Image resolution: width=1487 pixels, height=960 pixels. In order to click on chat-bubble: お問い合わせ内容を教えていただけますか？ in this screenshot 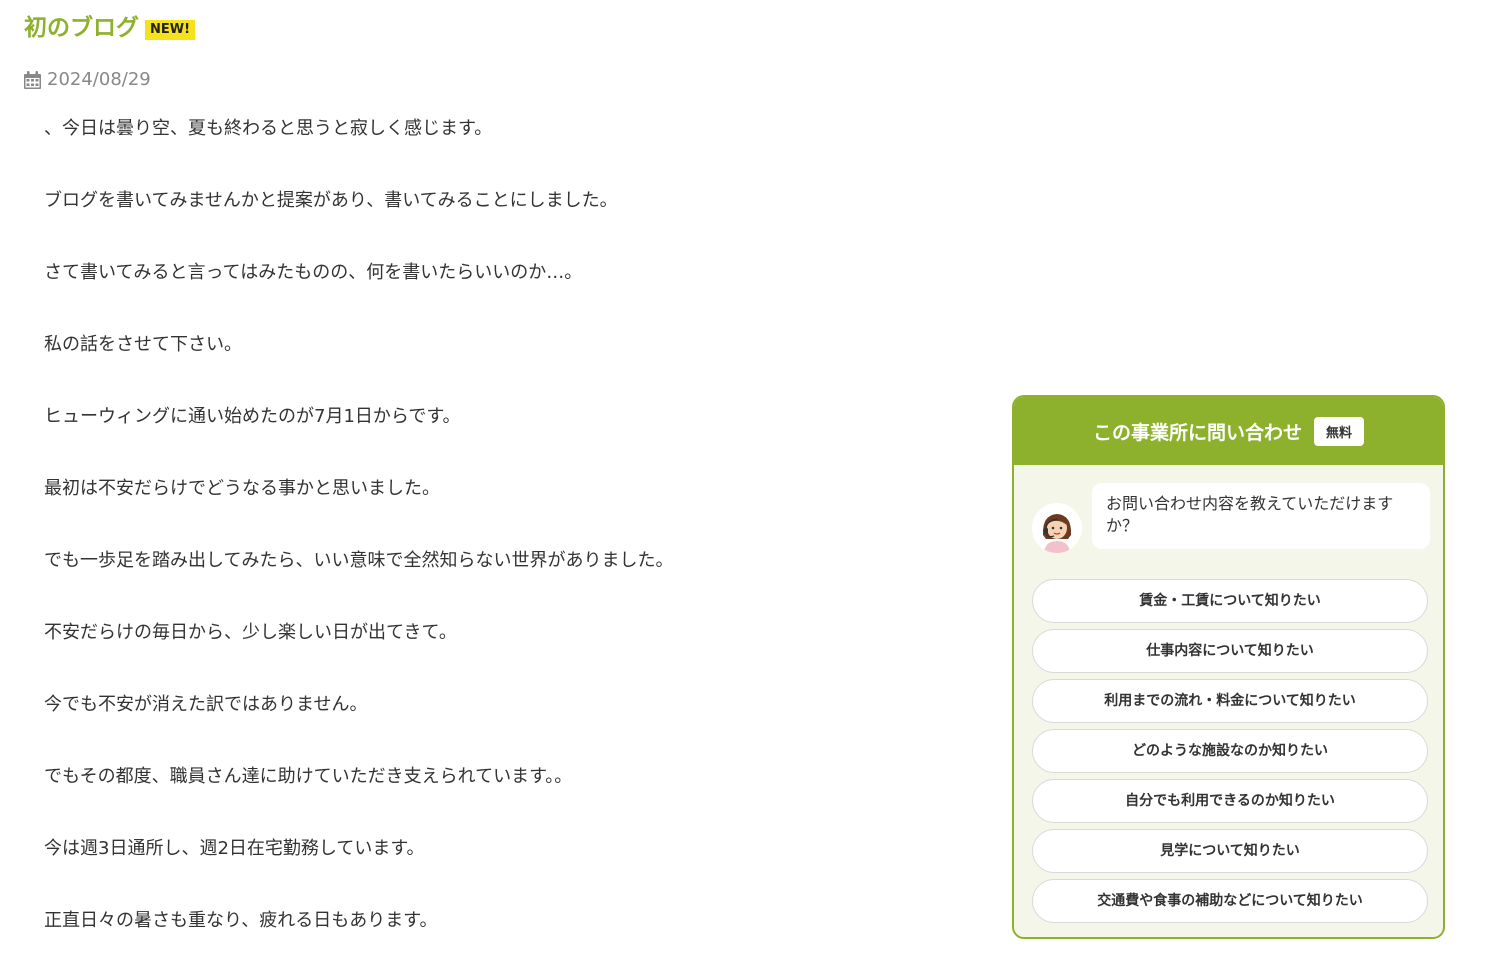, I will do `click(1261, 516)`.